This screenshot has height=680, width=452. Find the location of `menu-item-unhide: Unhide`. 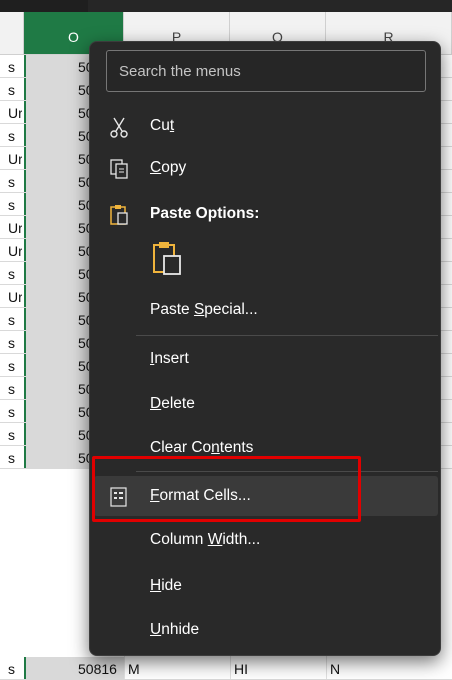

menu-item-unhide: Unhide is located at coordinates (266, 630).